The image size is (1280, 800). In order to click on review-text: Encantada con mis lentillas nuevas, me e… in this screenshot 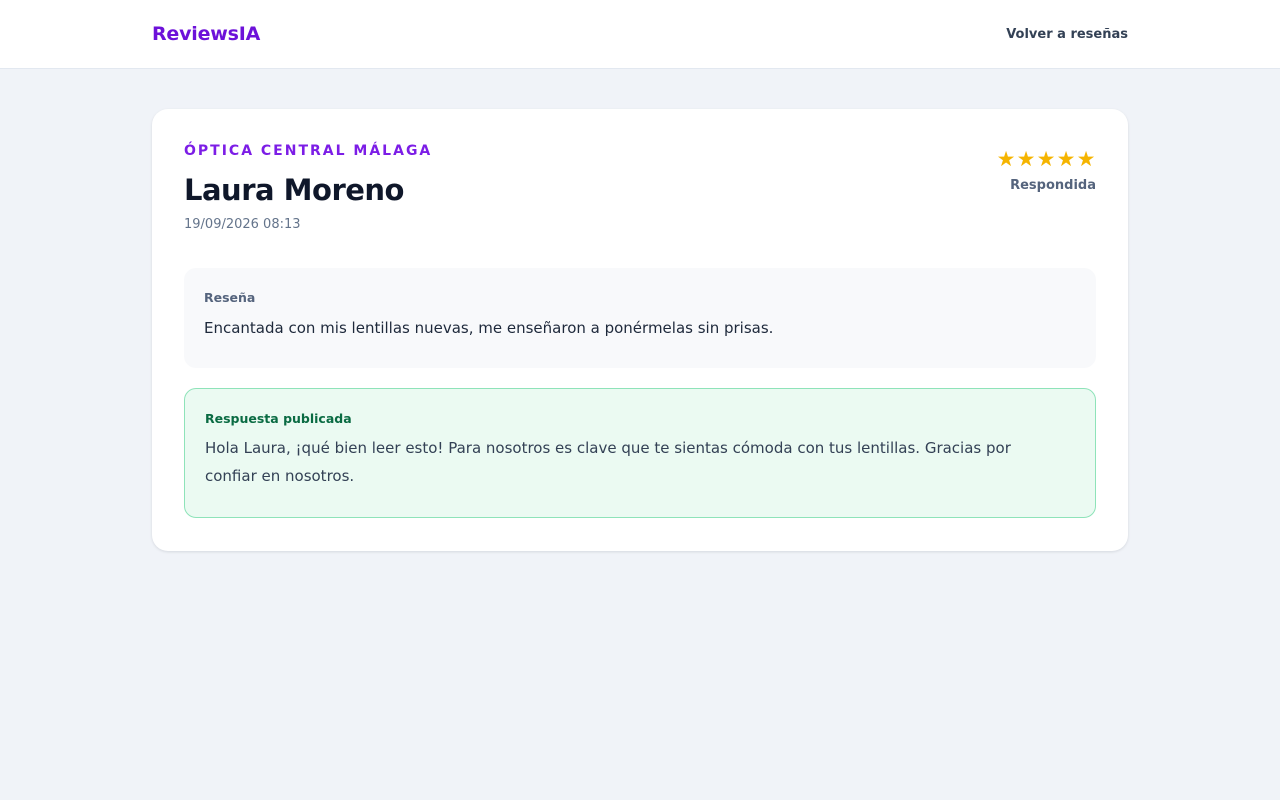, I will do `click(489, 328)`.